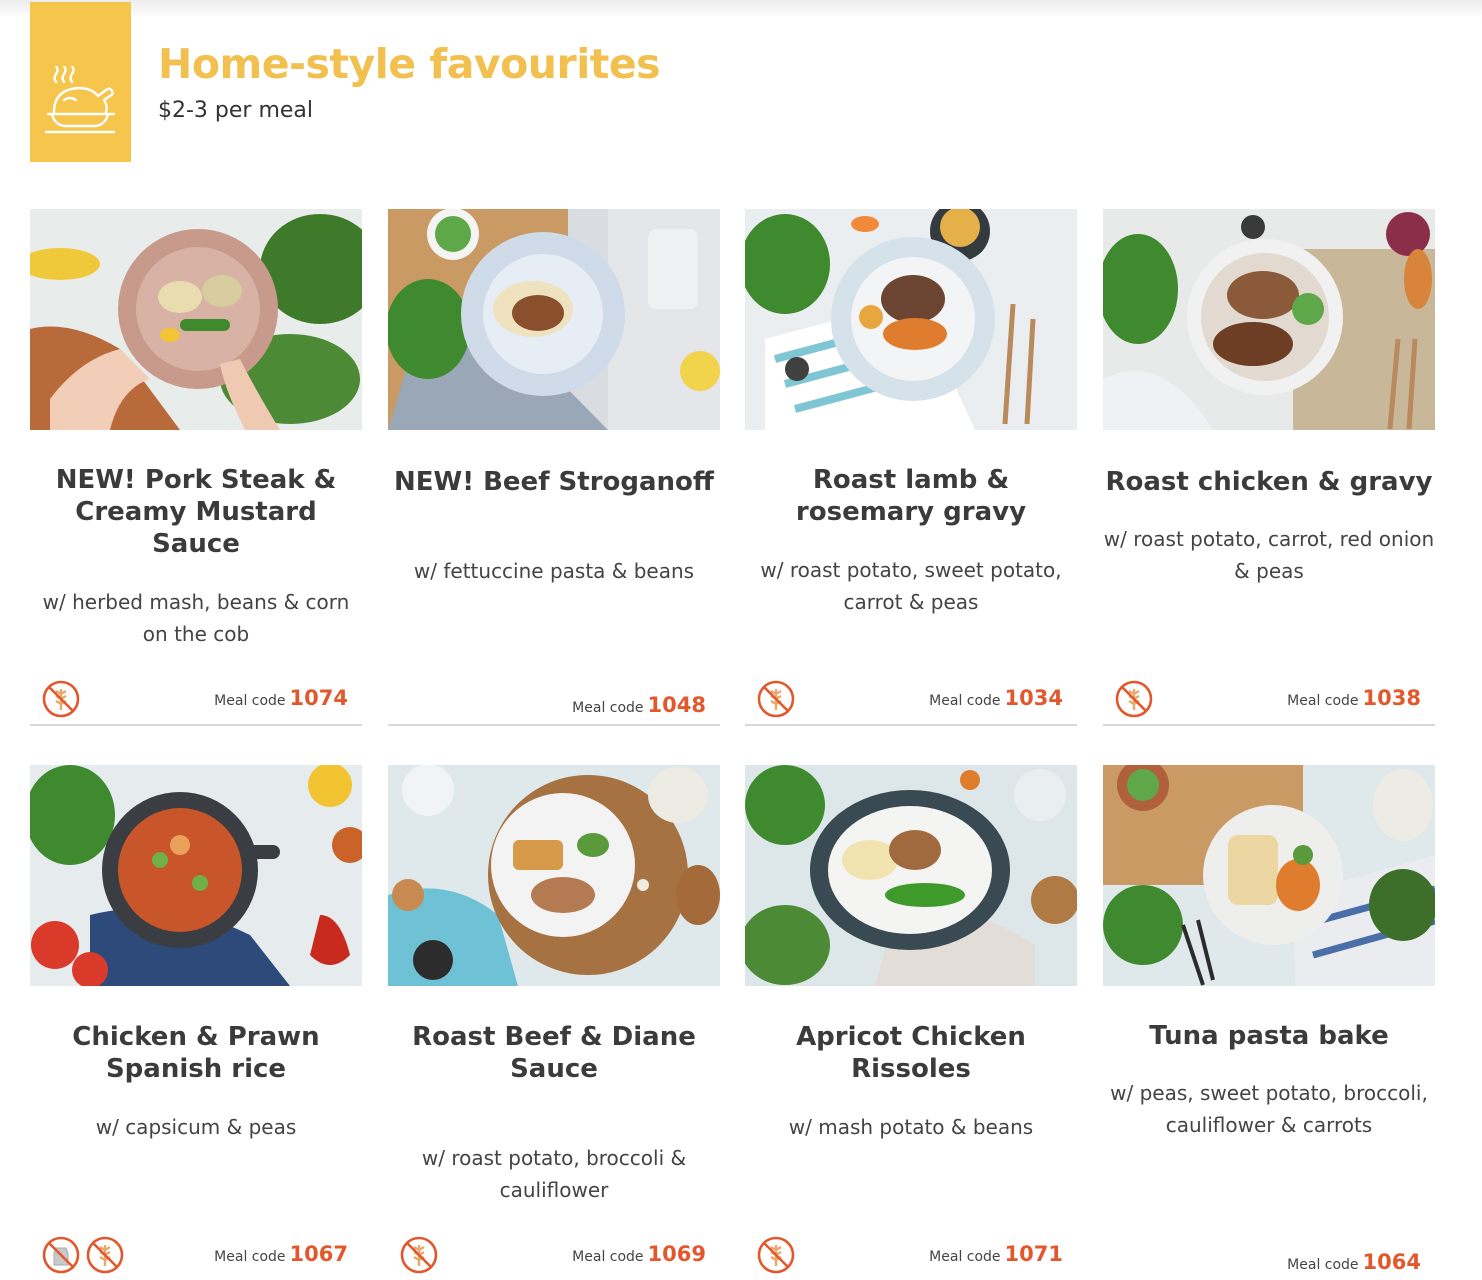  I want to click on meal-code-number: 1067, so click(318, 1254).